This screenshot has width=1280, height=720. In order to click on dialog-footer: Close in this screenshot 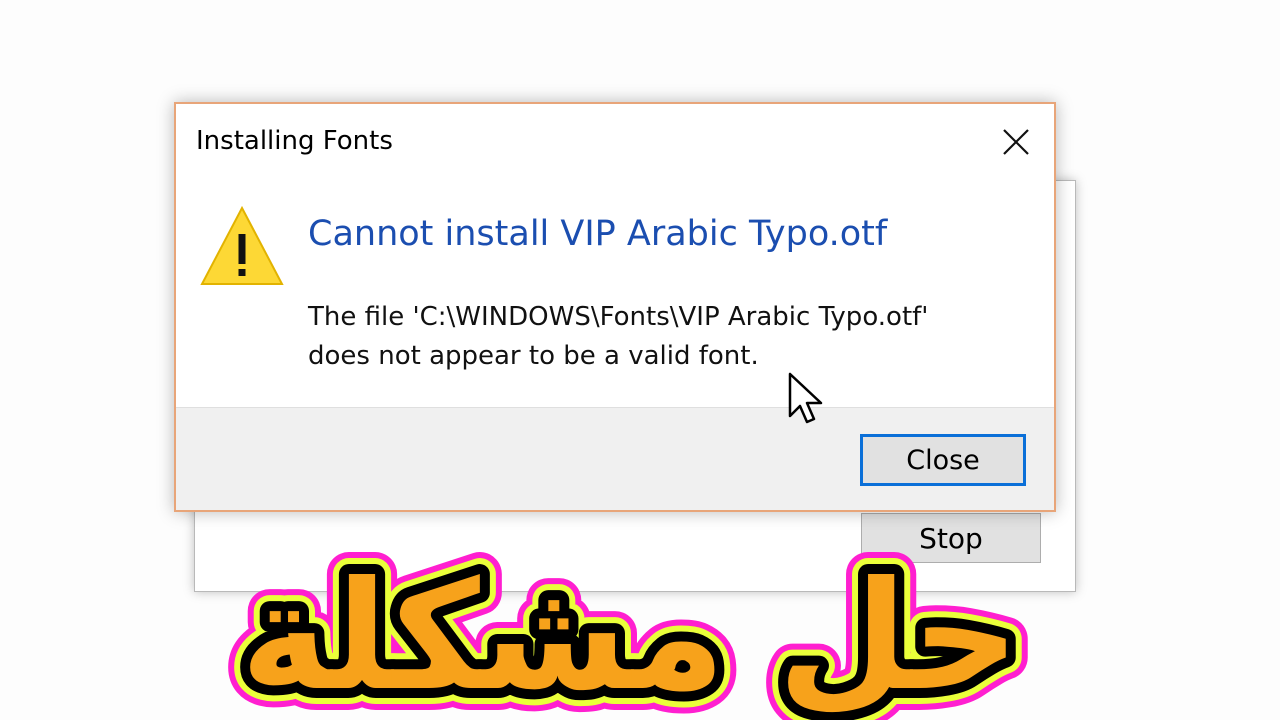, I will do `click(615, 458)`.